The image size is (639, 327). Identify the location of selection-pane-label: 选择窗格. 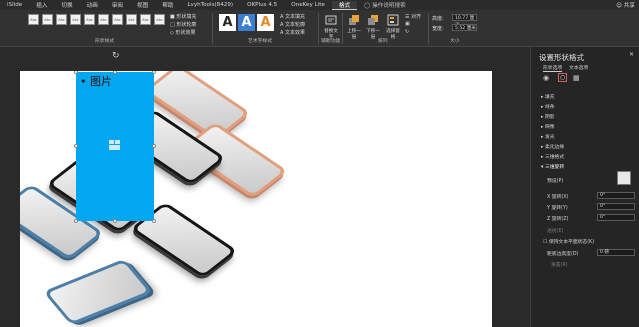
(393, 34).